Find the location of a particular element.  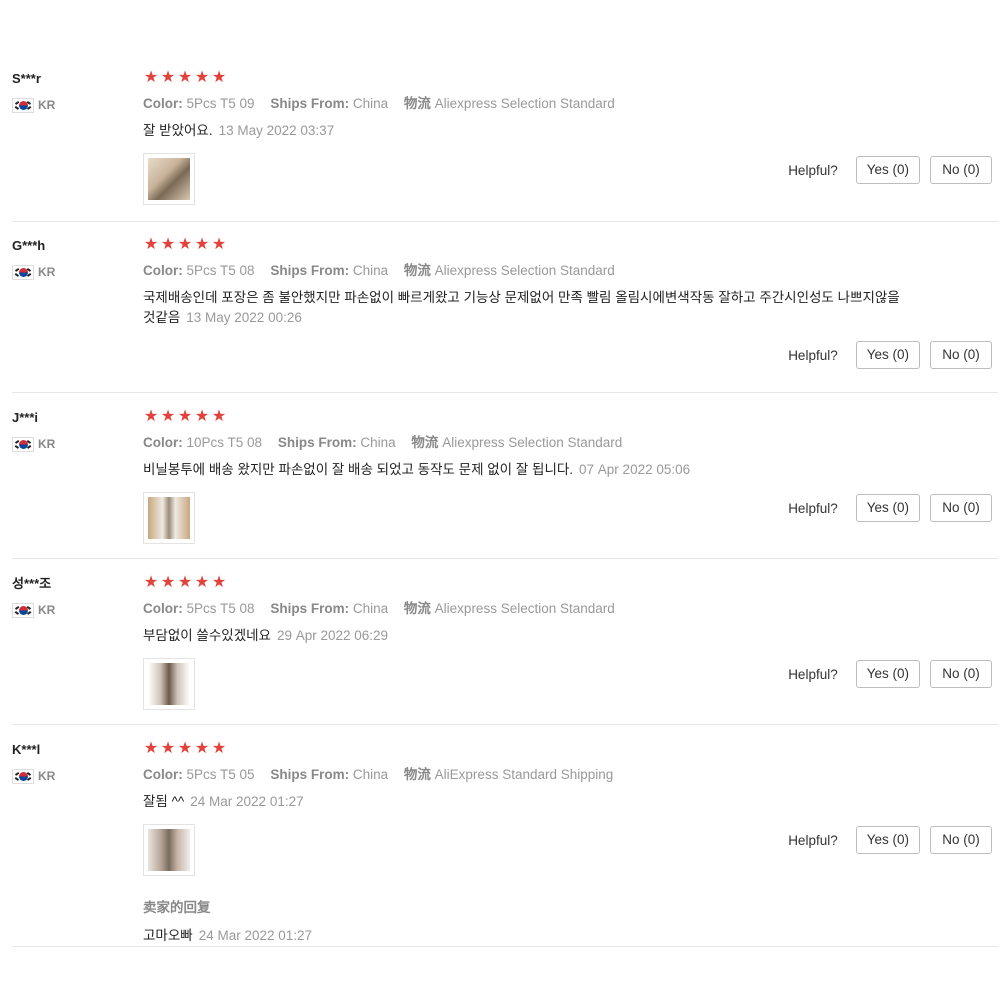

seller-reply-title: 卖家的回复 is located at coordinates (177, 907).